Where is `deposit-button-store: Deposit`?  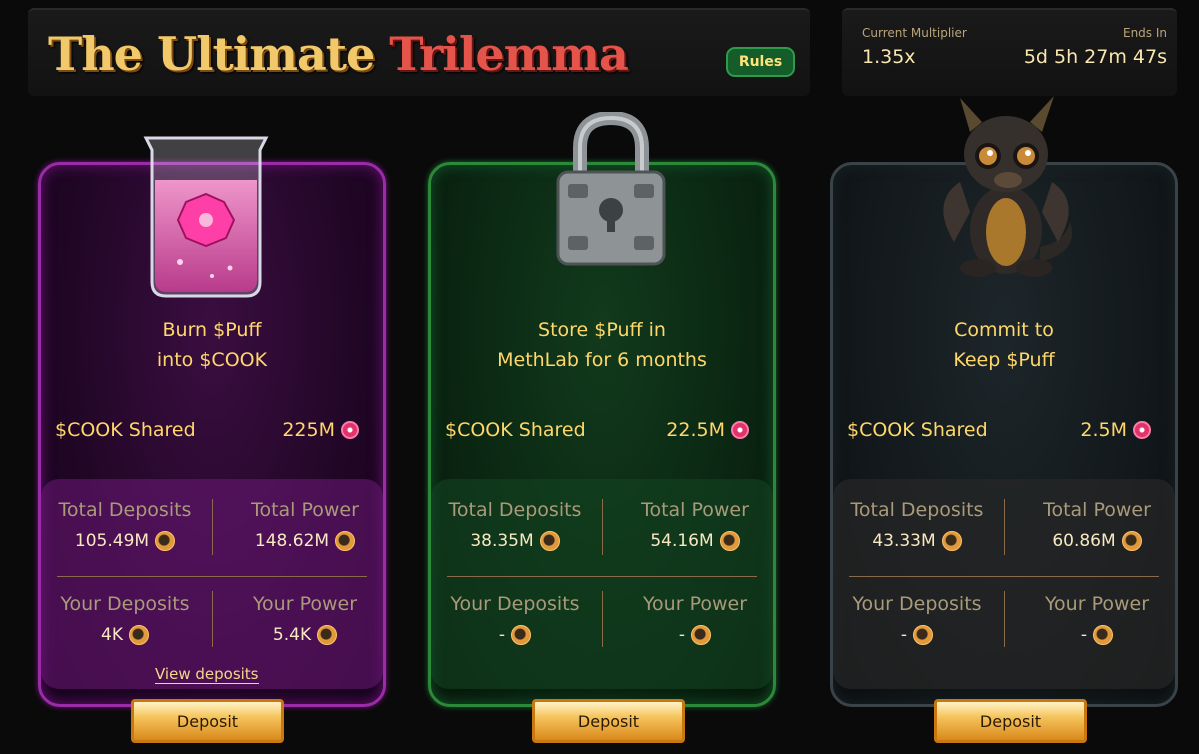 deposit-button-store: Deposit is located at coordinates (608, 721).